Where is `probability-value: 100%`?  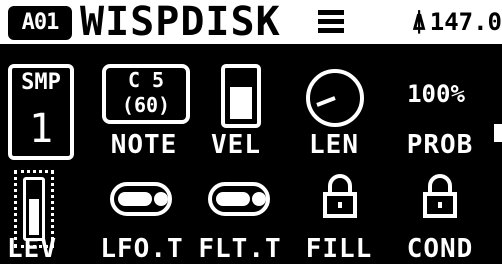 probability-value: 100% is located at coordinates (436, 94).